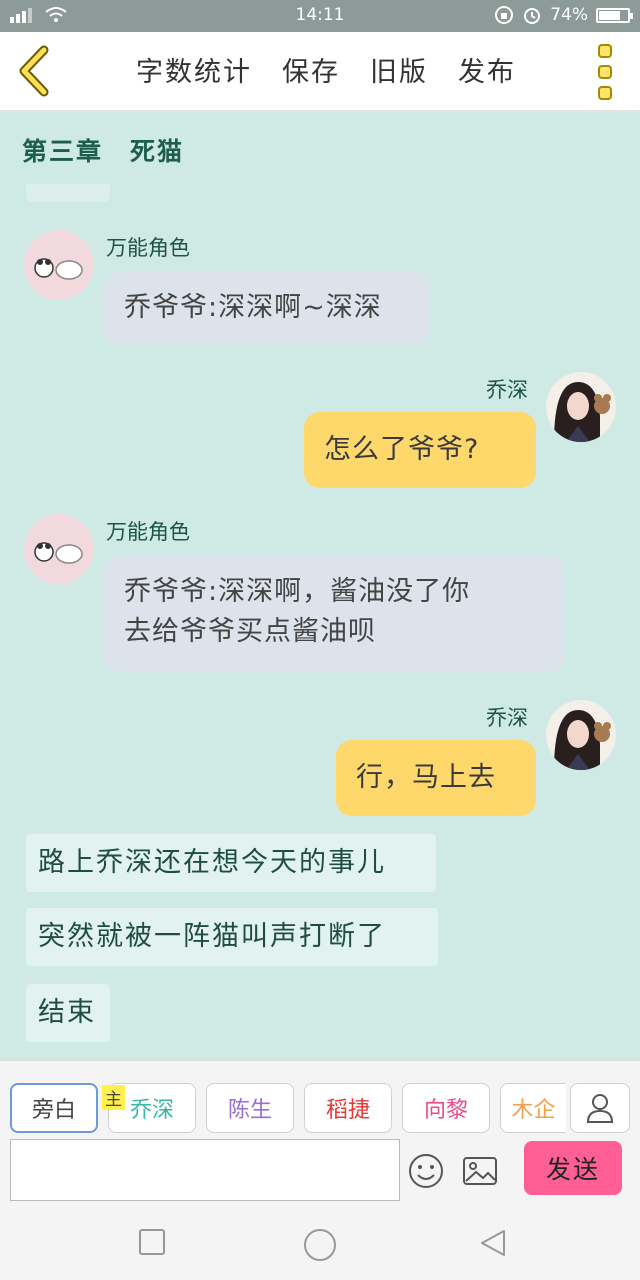 The image size is (640, 1280). I want to click on composer-panel: 旁白 乔深 主 陈生 稻捷 向黎 木企 发送, so click(320, 1135).